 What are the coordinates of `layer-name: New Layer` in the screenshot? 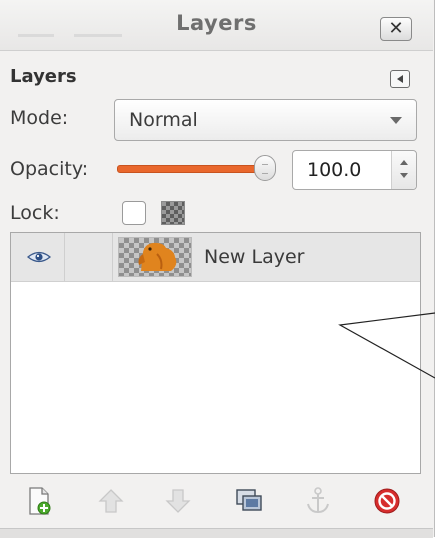 It's located at (254, 257).